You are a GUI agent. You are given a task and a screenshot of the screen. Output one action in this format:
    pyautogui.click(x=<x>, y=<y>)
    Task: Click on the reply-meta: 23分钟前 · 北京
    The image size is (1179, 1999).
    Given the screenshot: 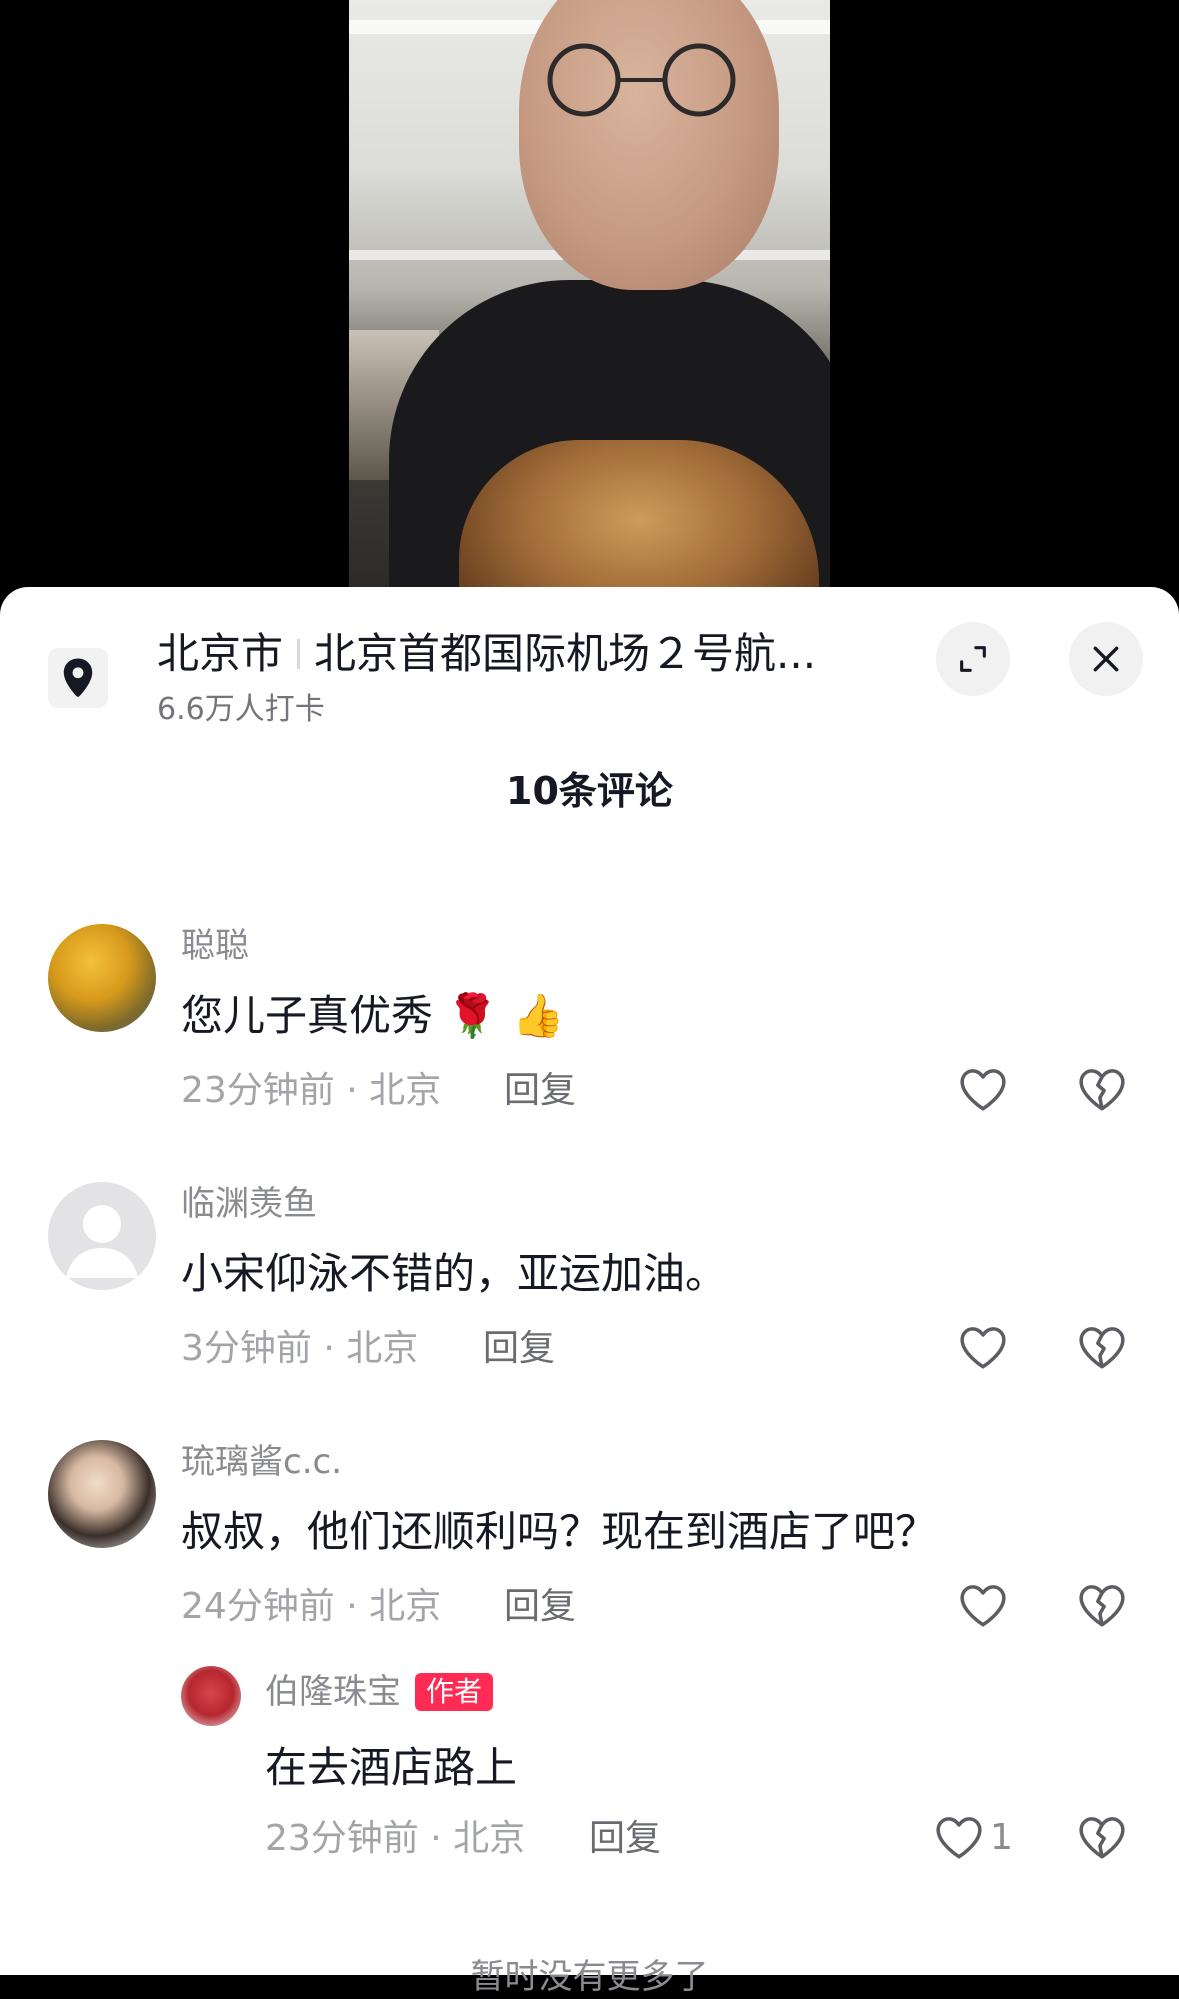 What is the action you would take?
    pyautogui.click(x=395, y=1838)
    